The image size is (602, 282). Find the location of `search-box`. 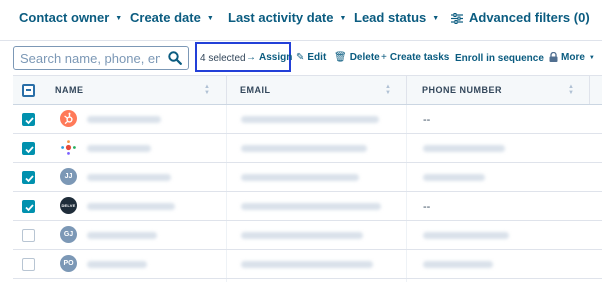

search-box is located at coordinates (101, 58).